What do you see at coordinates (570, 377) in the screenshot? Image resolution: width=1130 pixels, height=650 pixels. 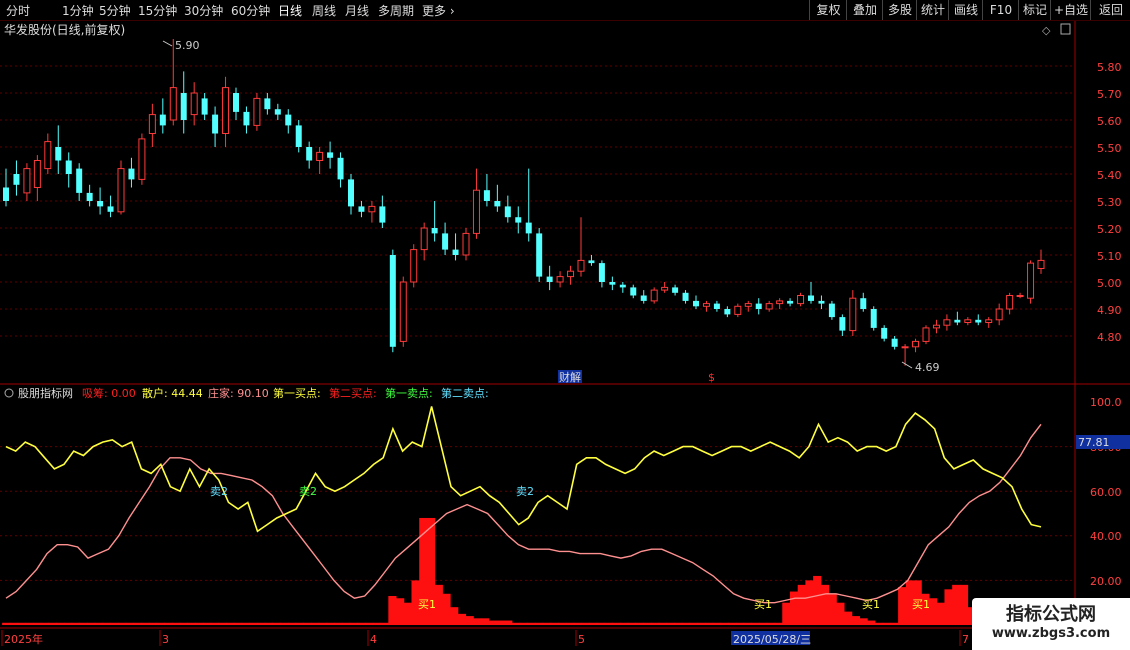 I see `event-label-caijie: 财解` at bounding box center [570, 377].